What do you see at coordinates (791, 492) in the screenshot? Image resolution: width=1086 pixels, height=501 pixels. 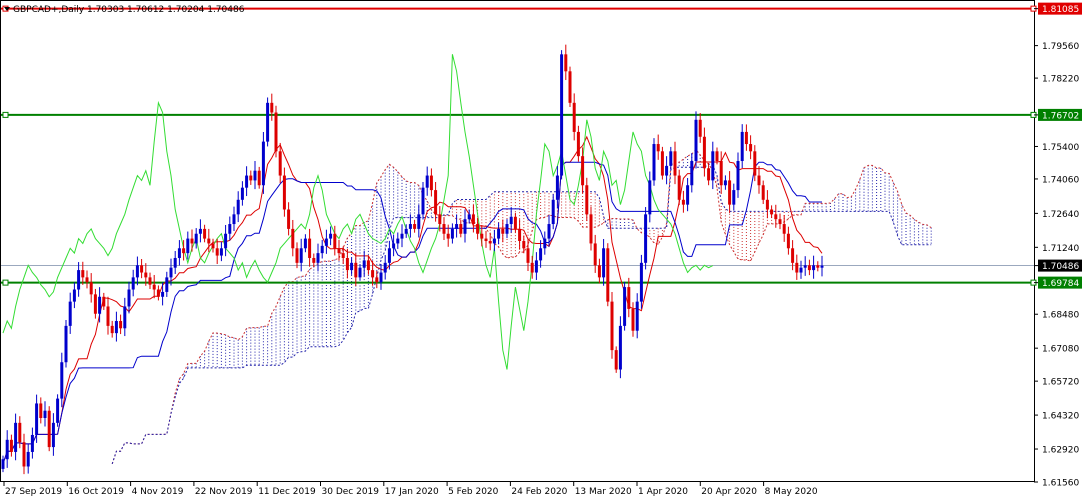 I see `x-tick-label: 8 May 2020` at bounding box center [791, 492].